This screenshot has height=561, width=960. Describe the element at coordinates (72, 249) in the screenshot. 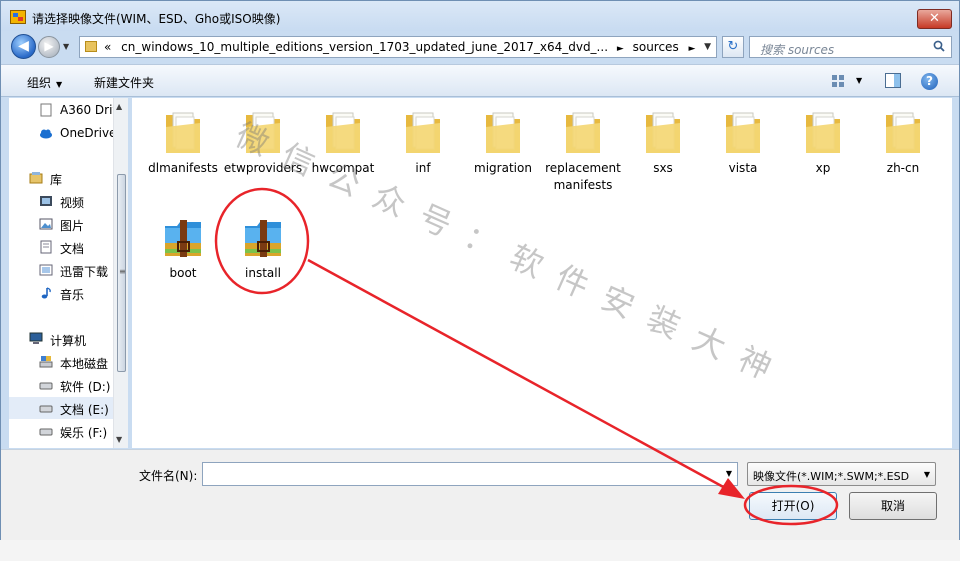

I see `sidebar-item-label: 文档` at that location.